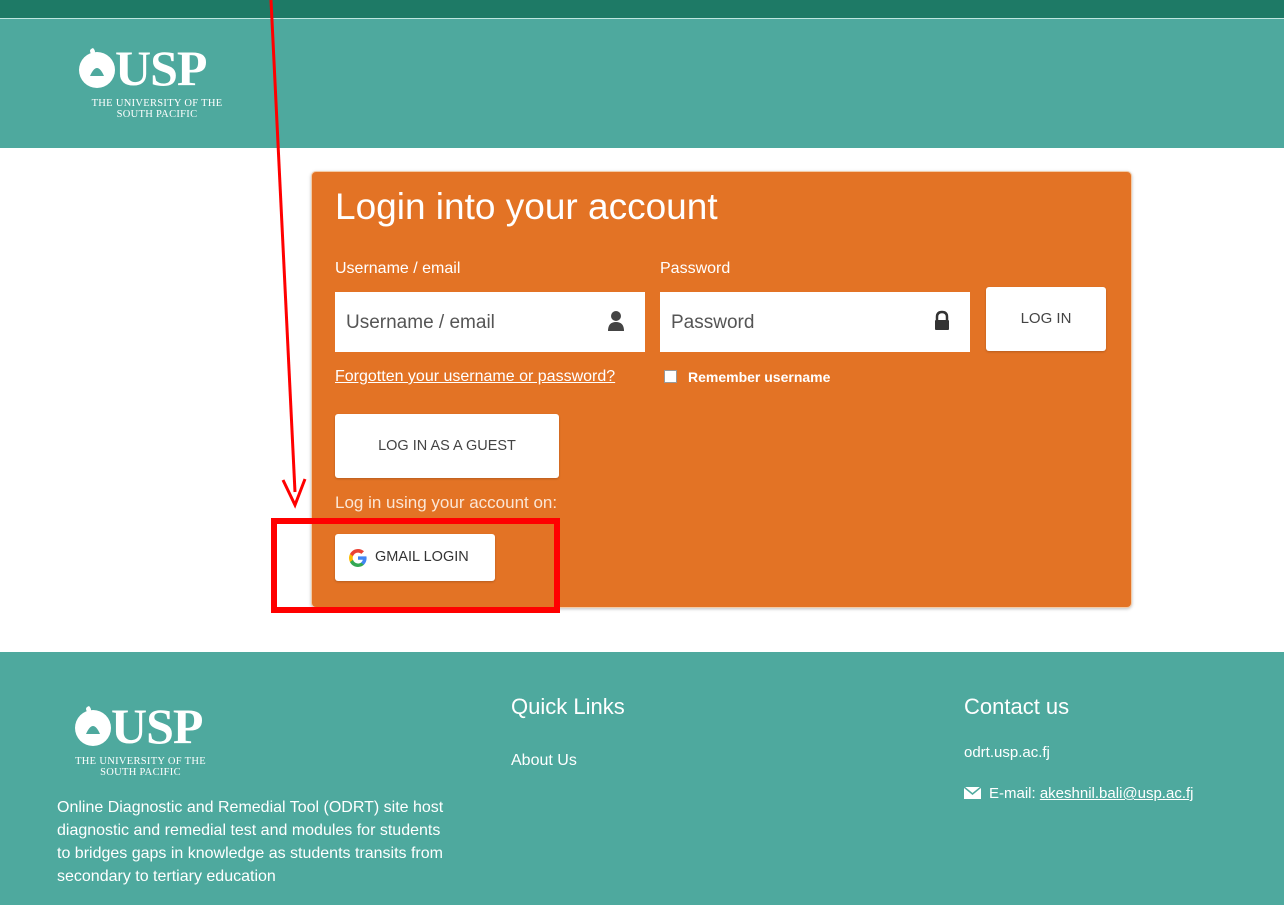 This screenshot has height=905, width=1284. What do you see at coordinates (526, 206) in the screenshot?
I see `login-title: Login into your account` at bounding box center [526, 206].